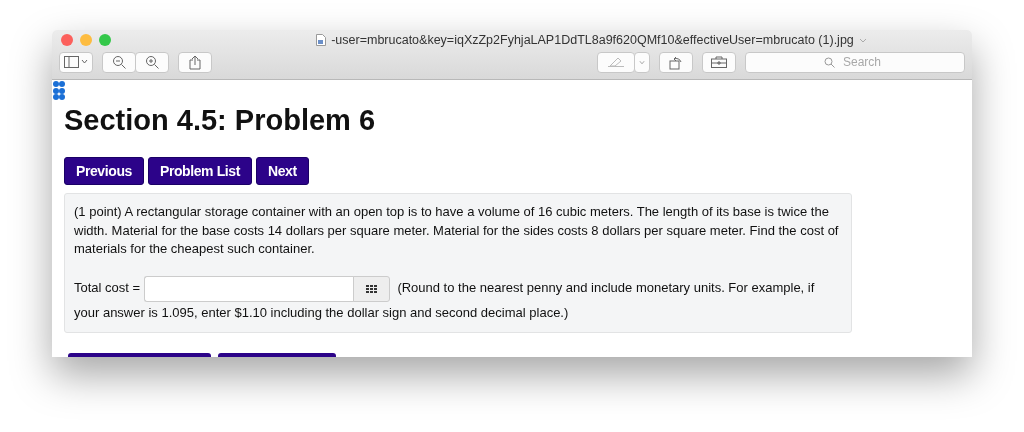 The width and height of the screenshot is (1024, 432). I want to click on window-title: -user=mbrucato&key=iqXzZp2FyhjaLAP1DdTL8a9f620QMf10&effectiveUser=mbrucato (1).jpg, so click(592, 40).